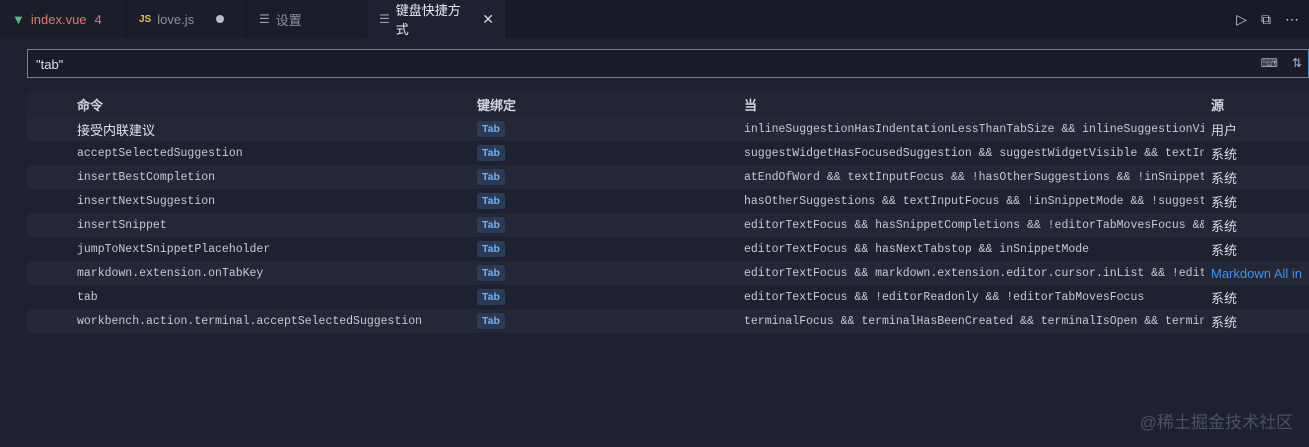 This screenshot has height=447, width=1309. I want to click on command-cell: insertBestCompletion, so click(146, 177).